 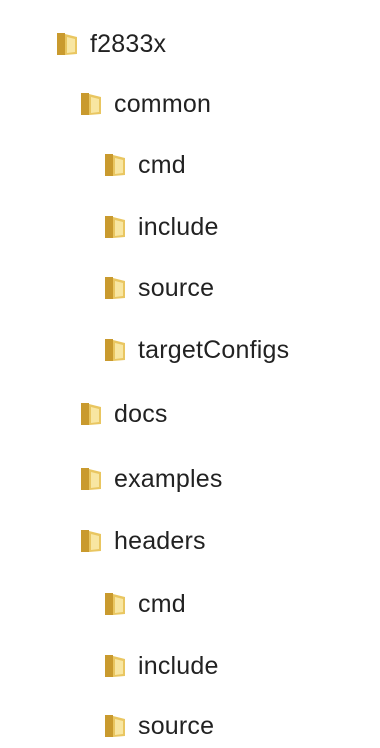 I want to click on tree-item-source: source, so click(x=158, y=288).